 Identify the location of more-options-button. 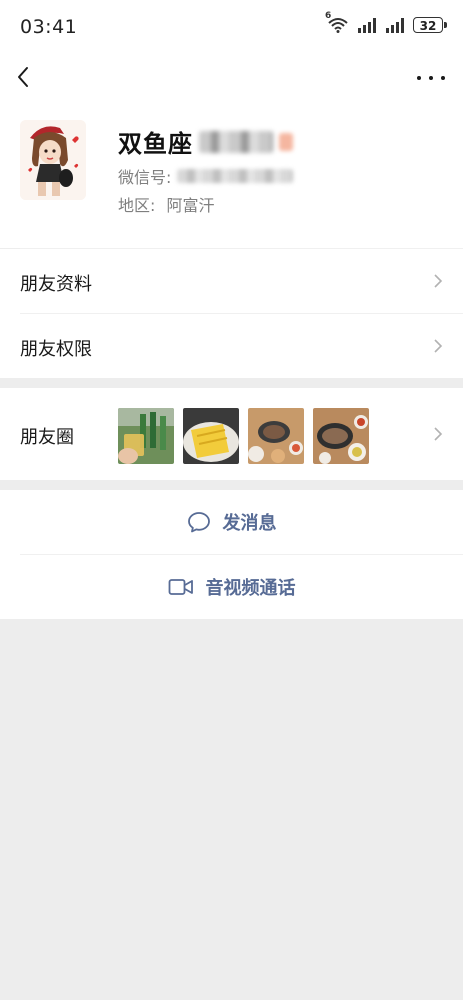
(431, 78).